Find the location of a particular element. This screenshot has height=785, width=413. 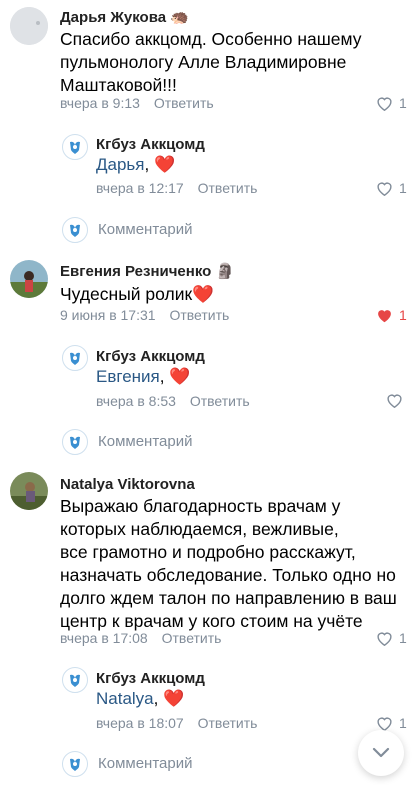

reply-date: вчера в 18:07 is located at coordinates (140, 723).